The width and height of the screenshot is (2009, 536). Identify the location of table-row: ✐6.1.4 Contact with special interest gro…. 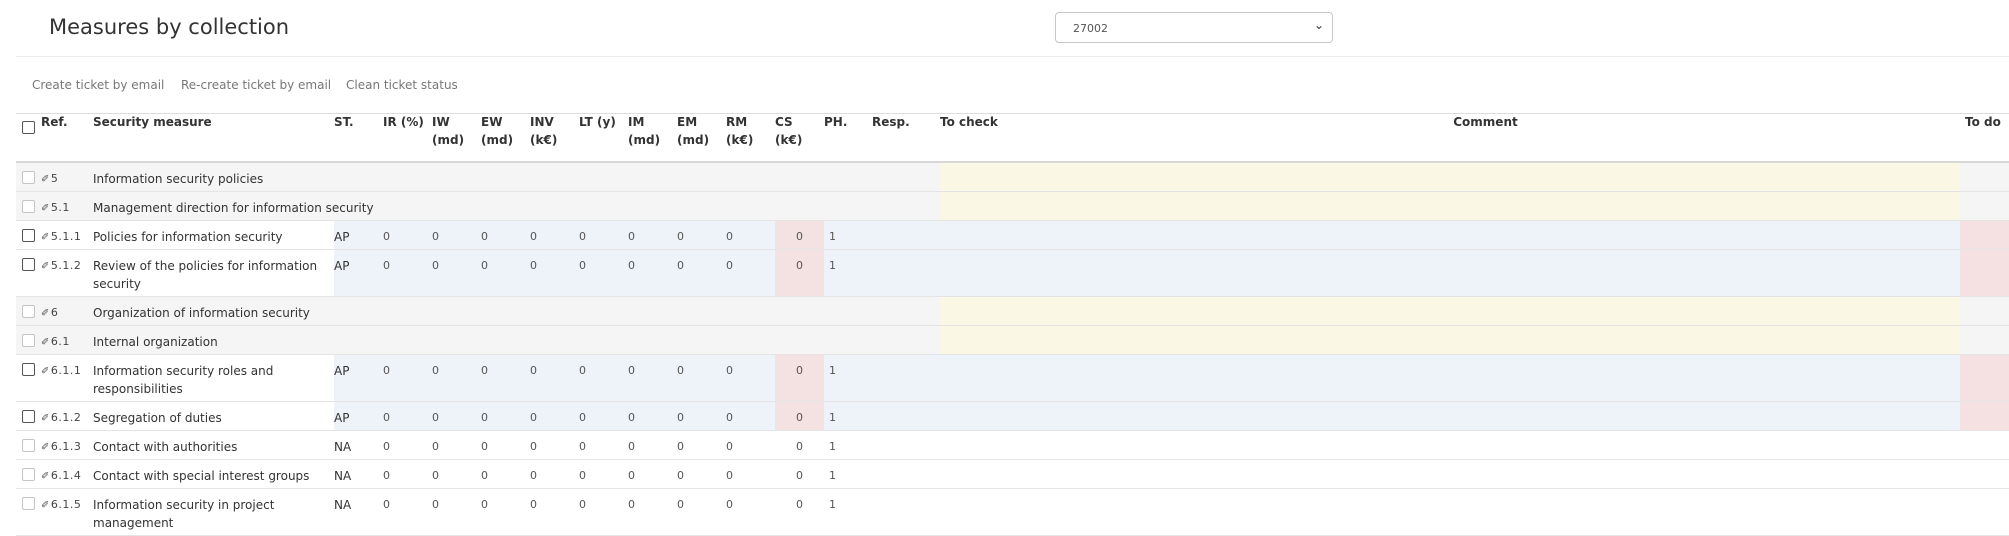
(1012, 474).